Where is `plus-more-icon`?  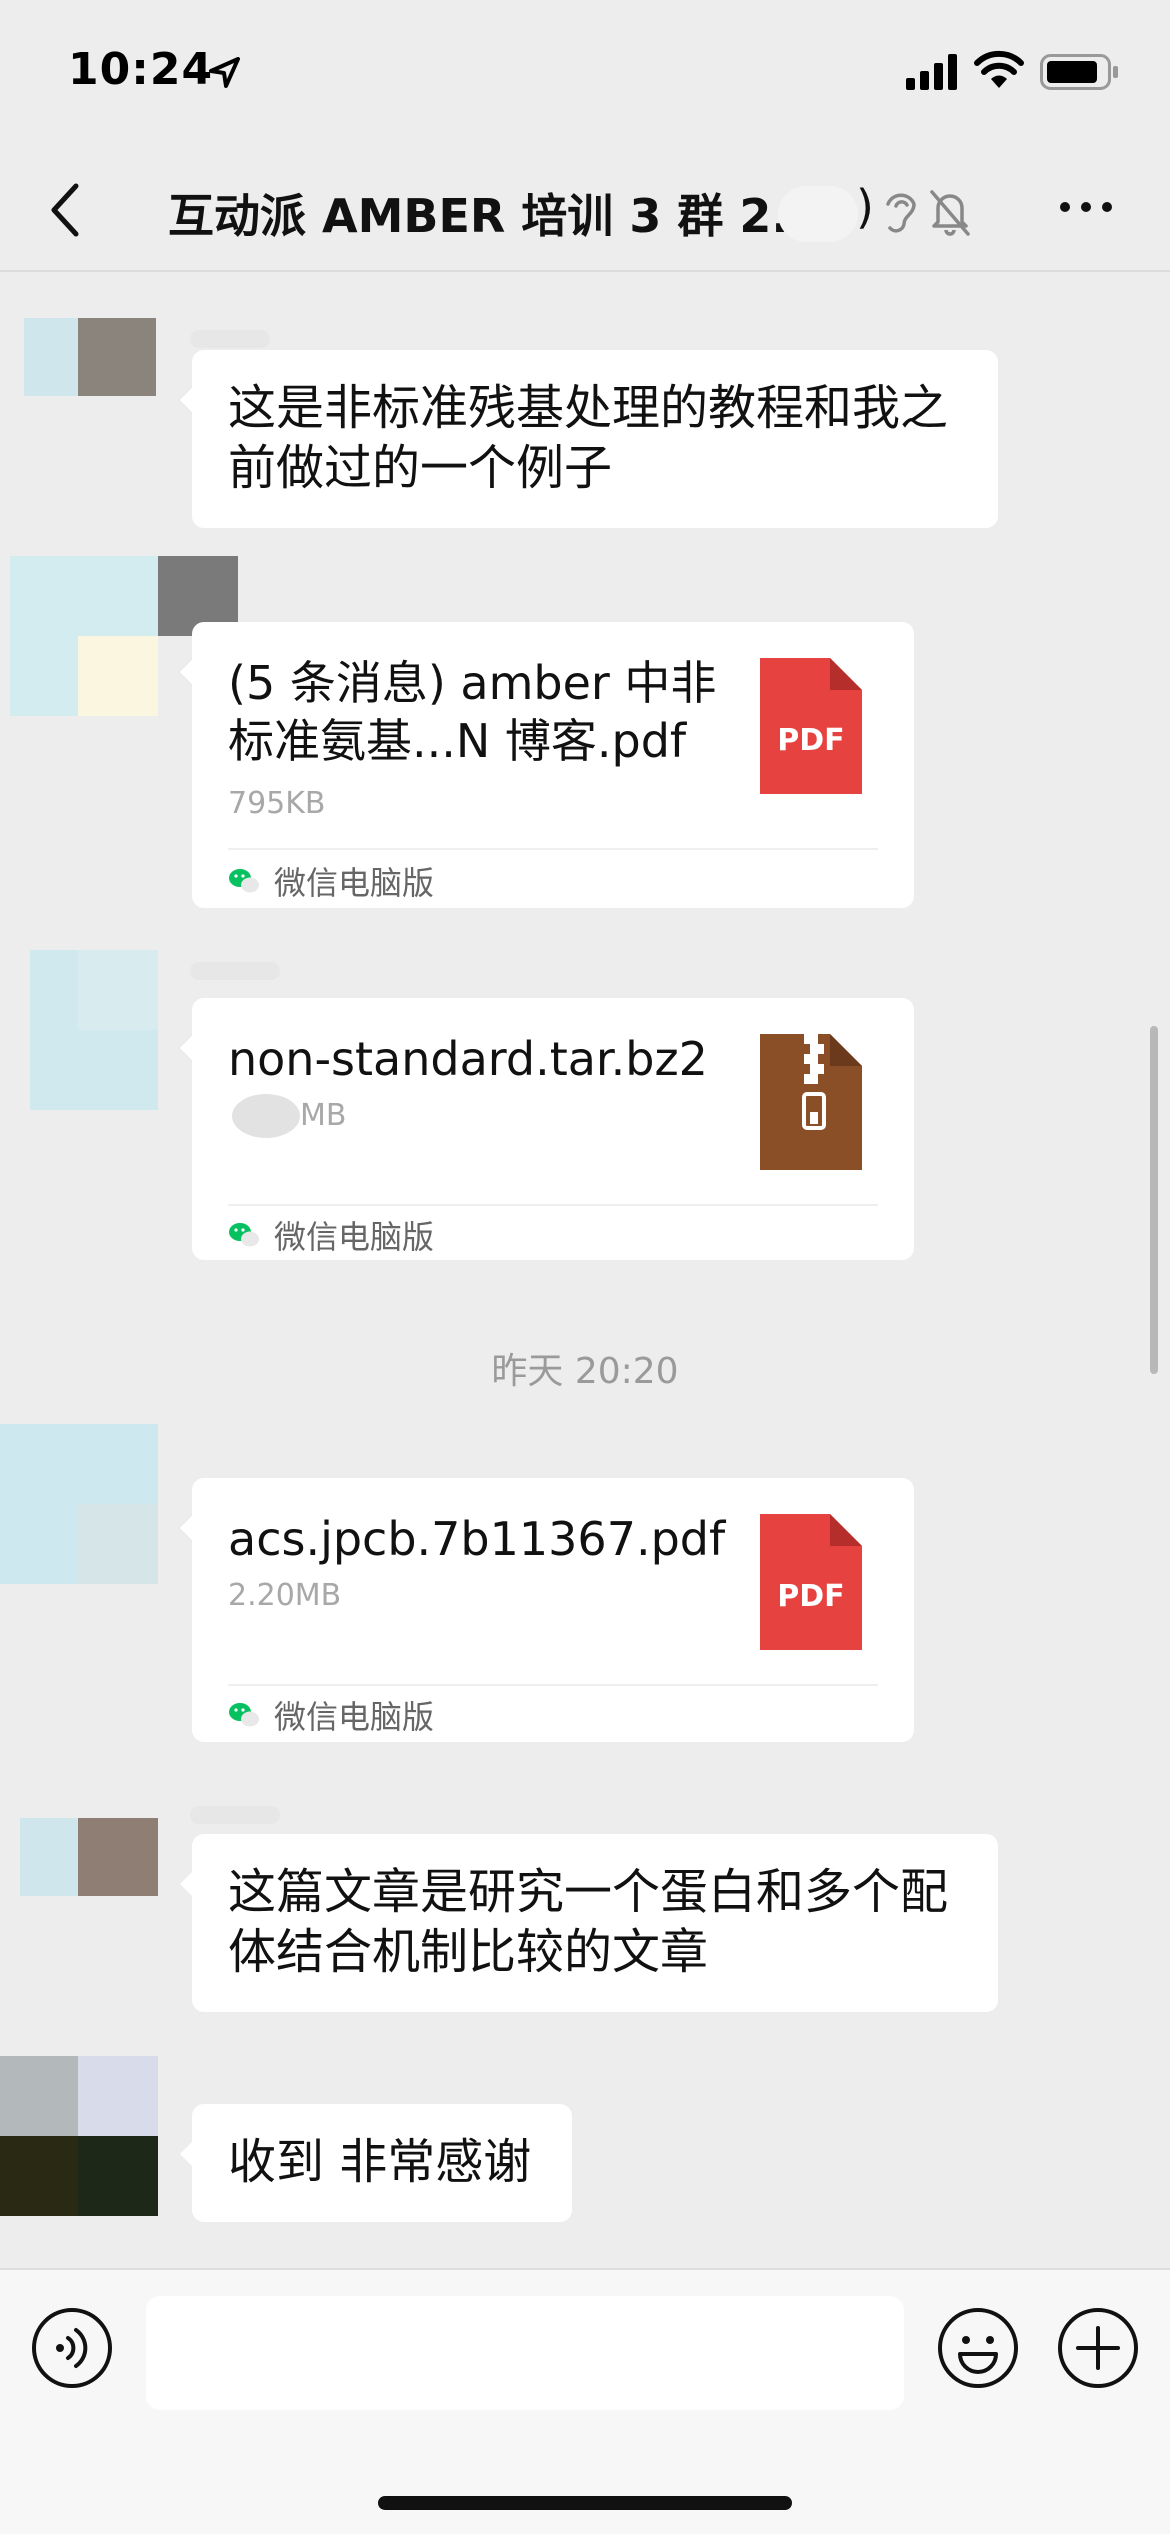 plus-more-icon is located at coordinates (1098, 2348).